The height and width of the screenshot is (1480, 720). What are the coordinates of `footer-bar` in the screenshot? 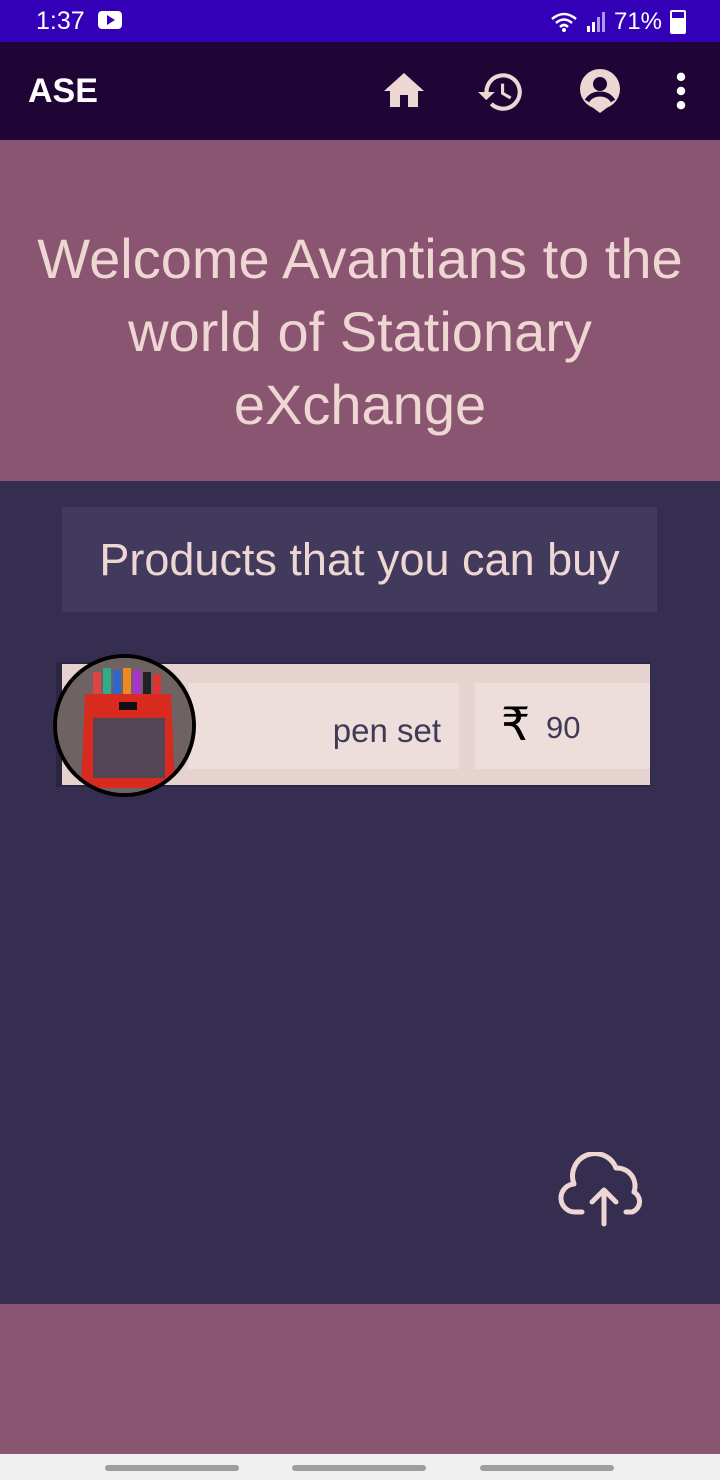 It's located at (360, 1379).